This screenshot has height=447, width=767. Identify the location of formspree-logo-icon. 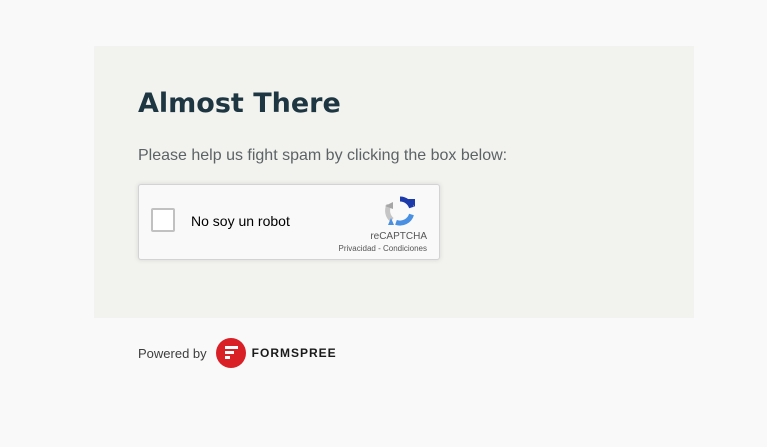
(230, 353).